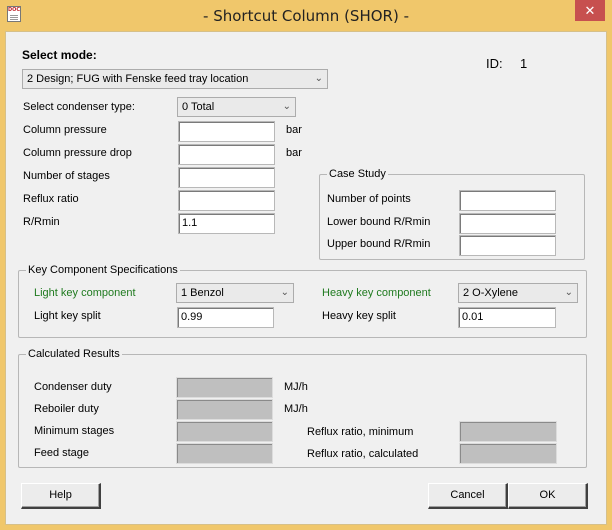 Image resolution: width=612 pixels, height=530 pixels. Describe the element at coordinates (202, 293) in the screenshot. I see `light-key-value: 1 Benzol` at that location.